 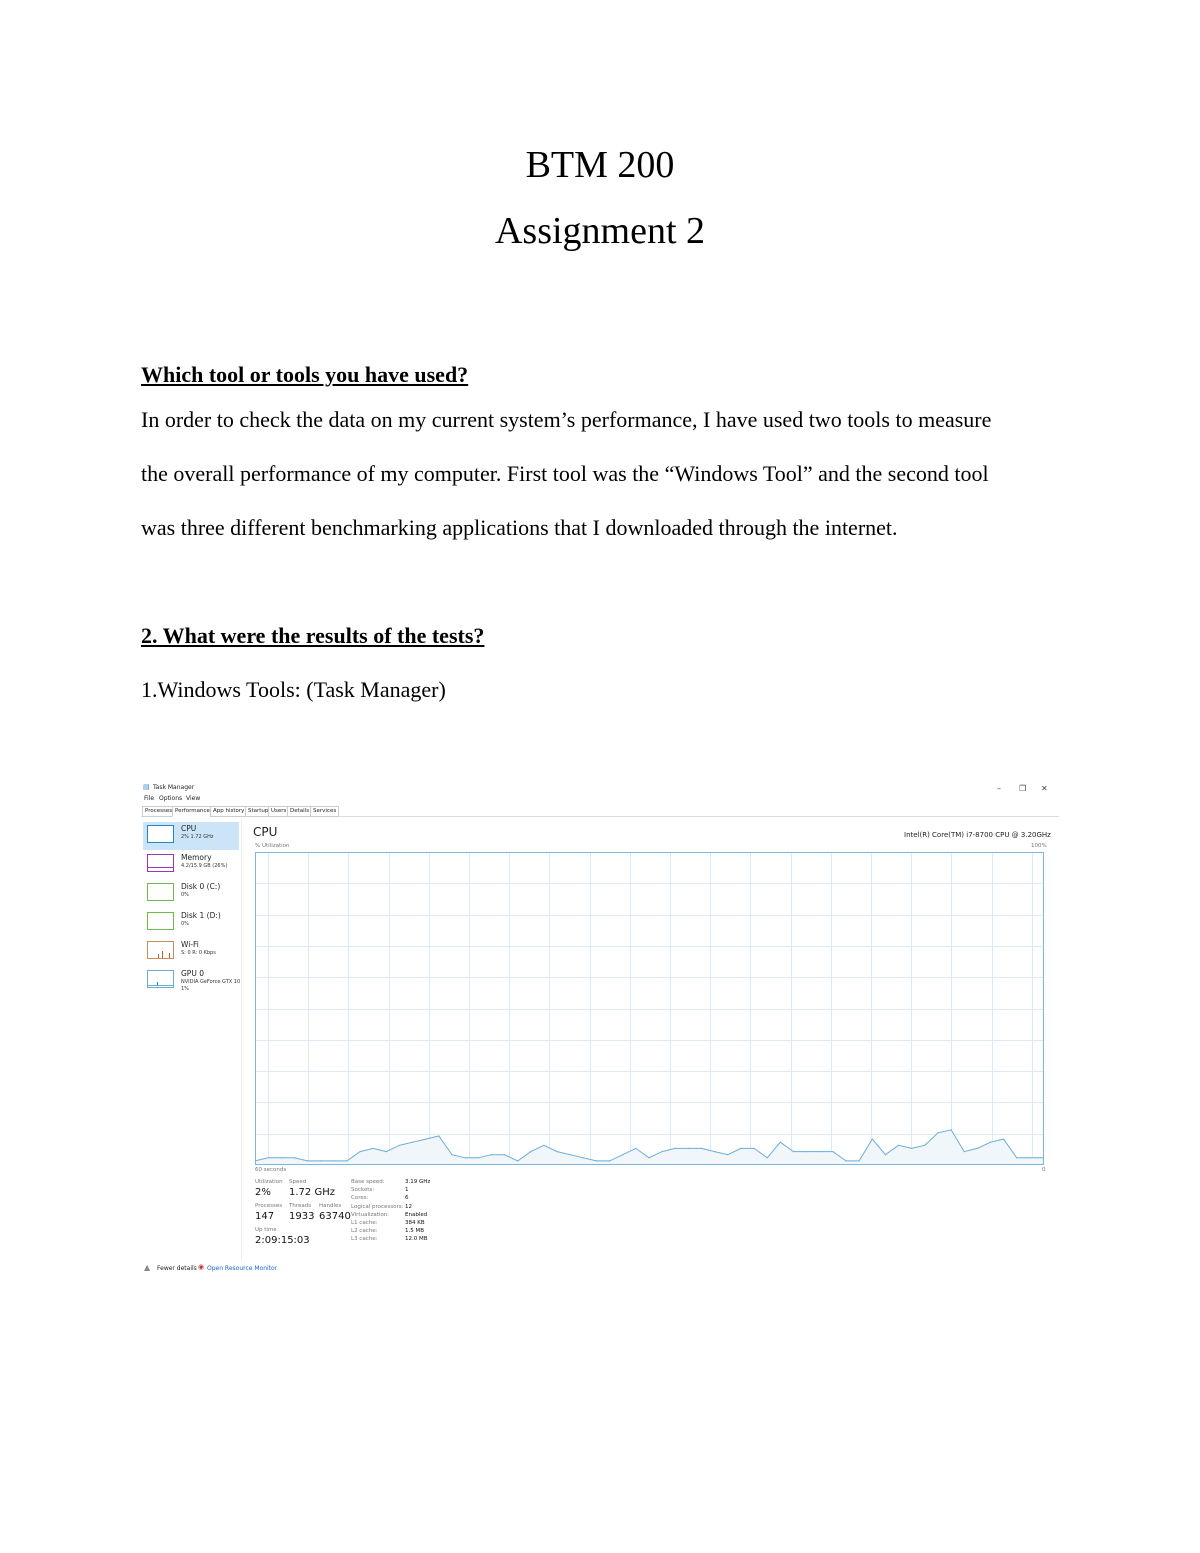 What do you see at coordinates (312, 1192) in the screenshot?
I see `speed-value: 1.72 GHz` at bounding box center [312, 1192].